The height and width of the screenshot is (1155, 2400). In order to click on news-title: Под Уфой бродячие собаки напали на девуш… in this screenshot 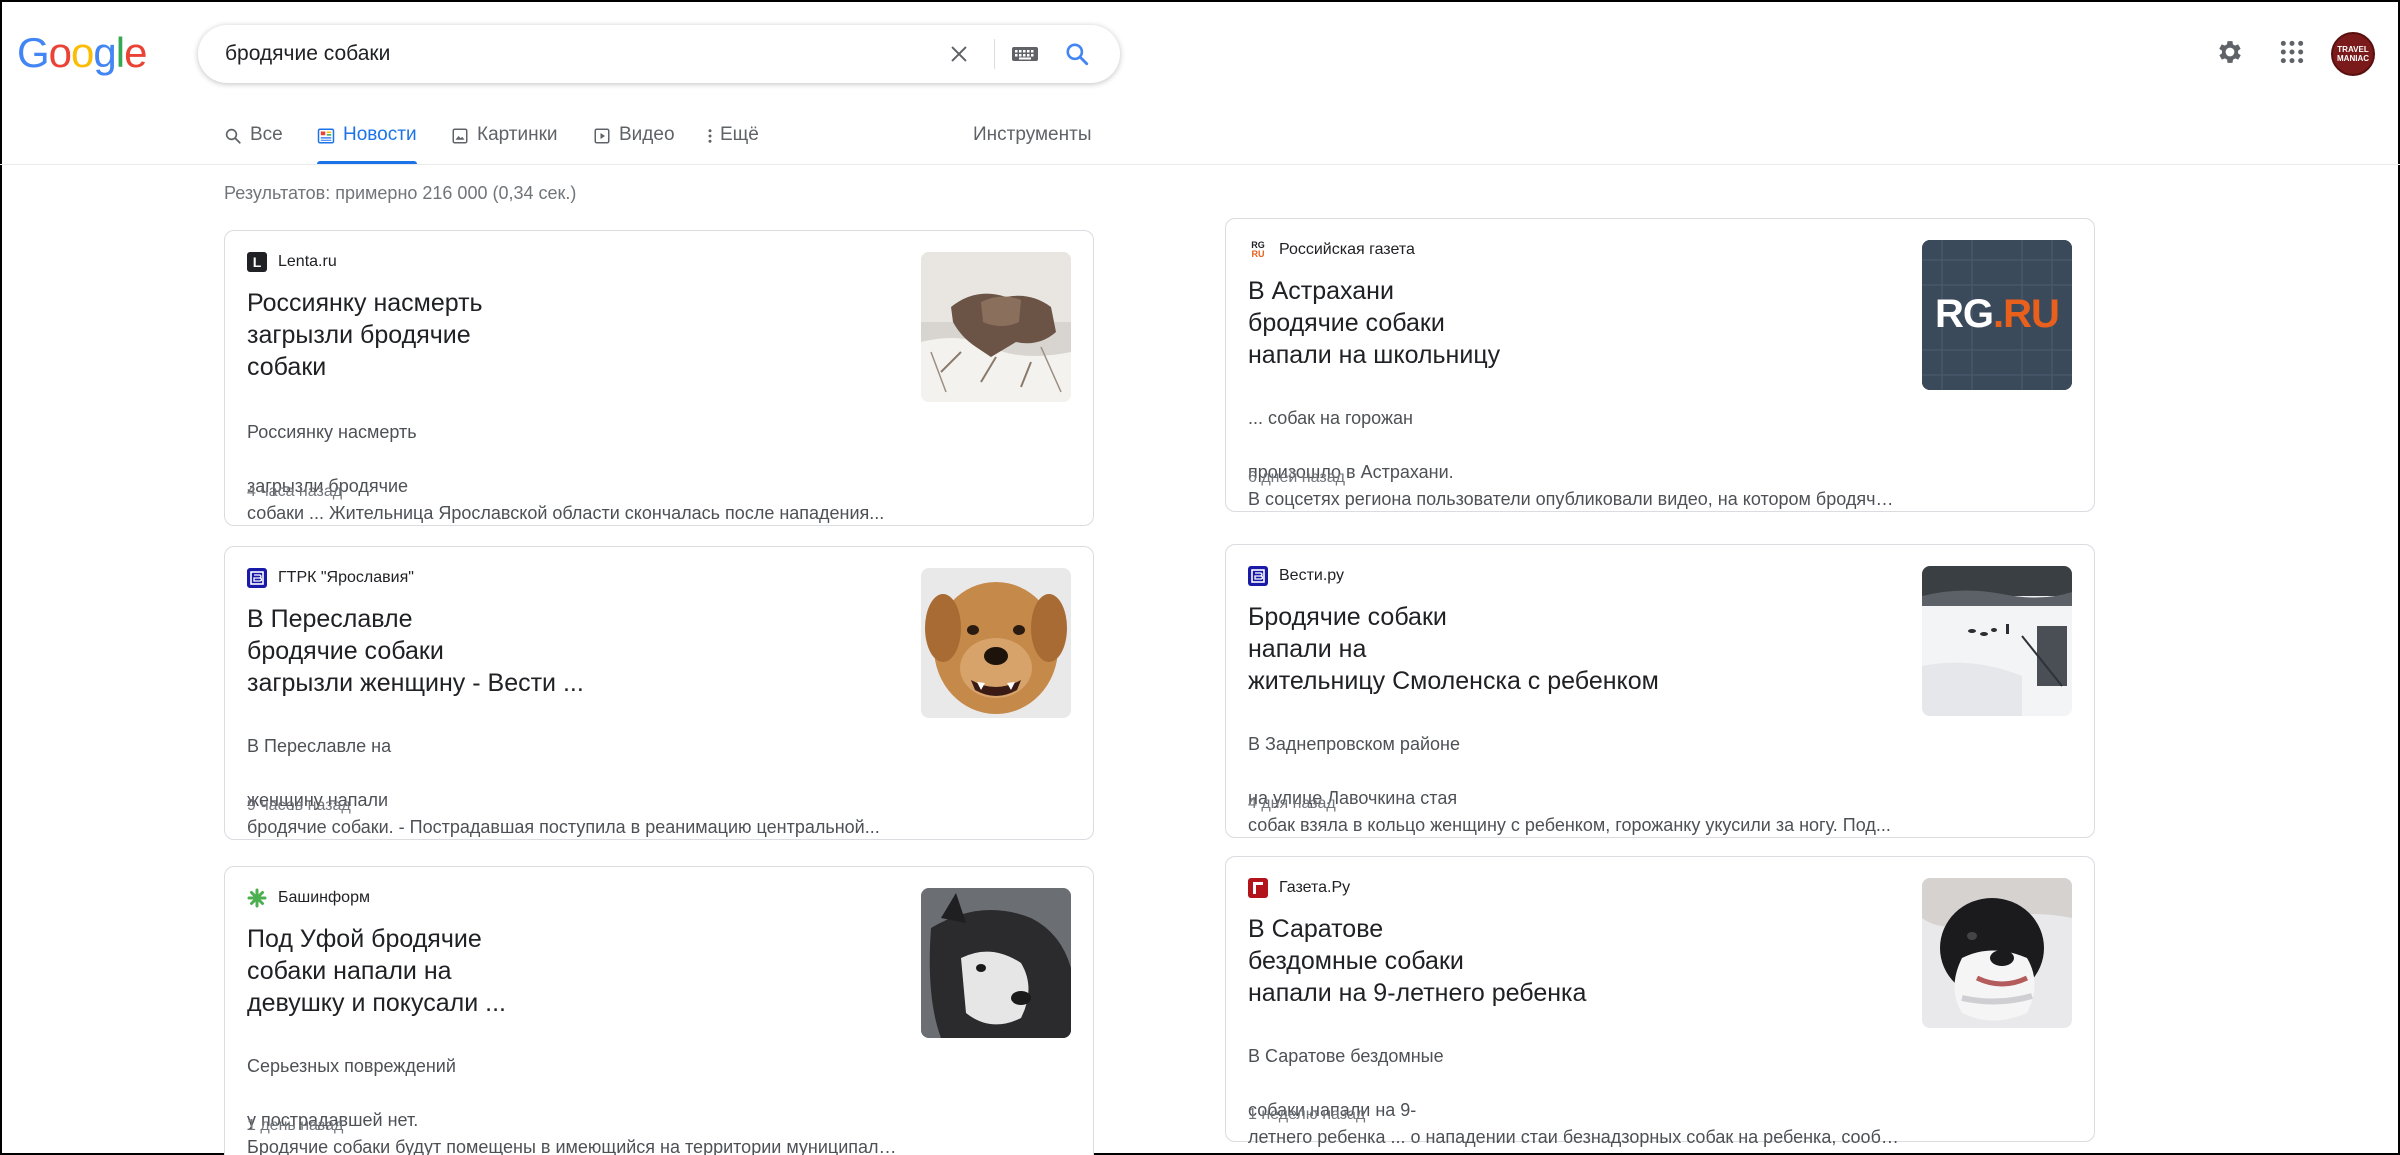, I will do `click(397, 971)`.